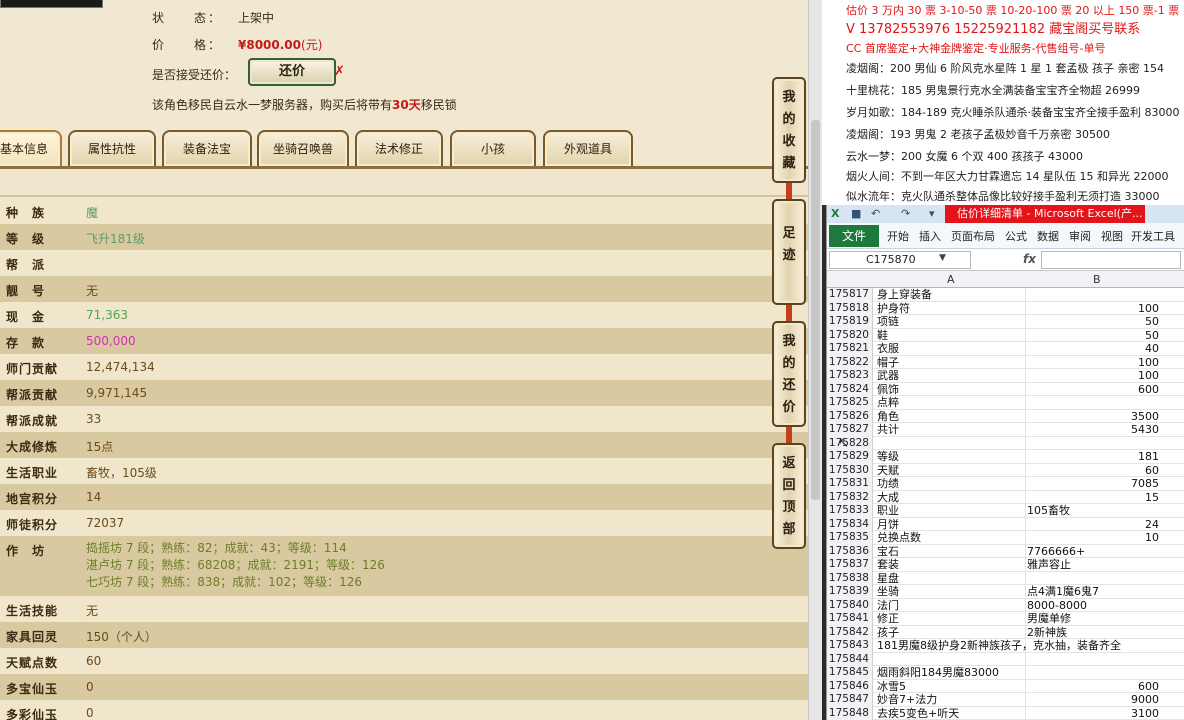 The width and height of the screenshot is (1184, 720). What do you see at coordinates (1105, 375) in the screenshot?
I see `cell-b: 100` at bounding box center [1105, 375].